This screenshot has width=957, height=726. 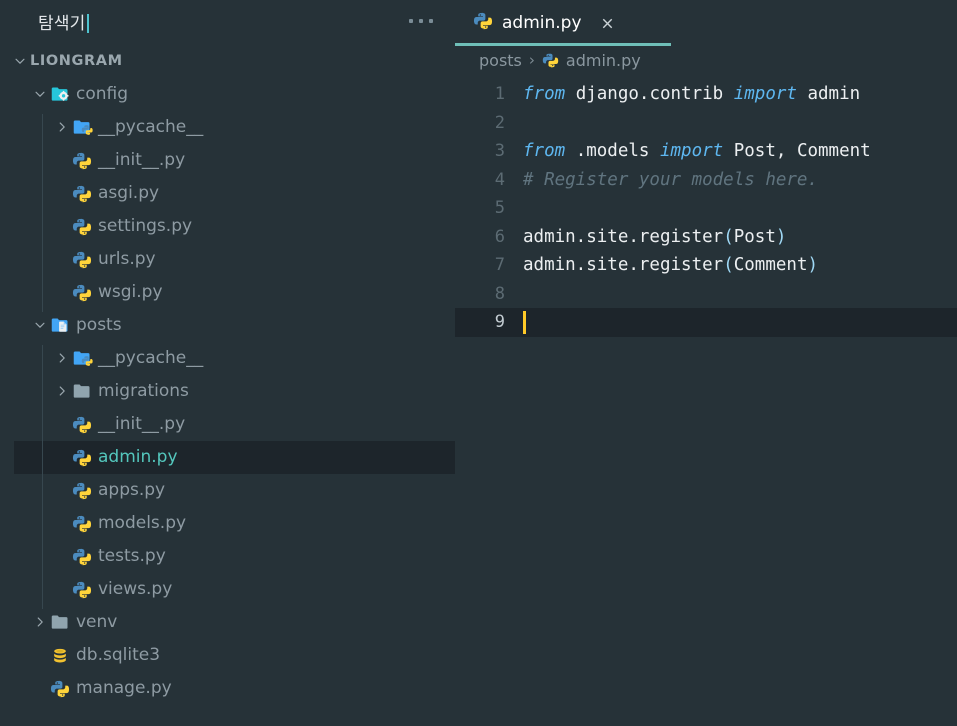 What do you see at coordinates (542, 23) in the screenshot?
I see `tab-label: admin.py` at bounding box center [542, 23].